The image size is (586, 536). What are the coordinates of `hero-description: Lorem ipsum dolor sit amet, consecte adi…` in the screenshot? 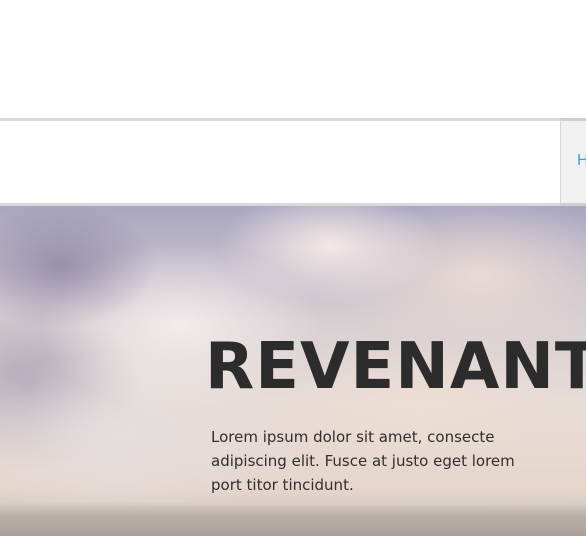 It's located at (363, 461).